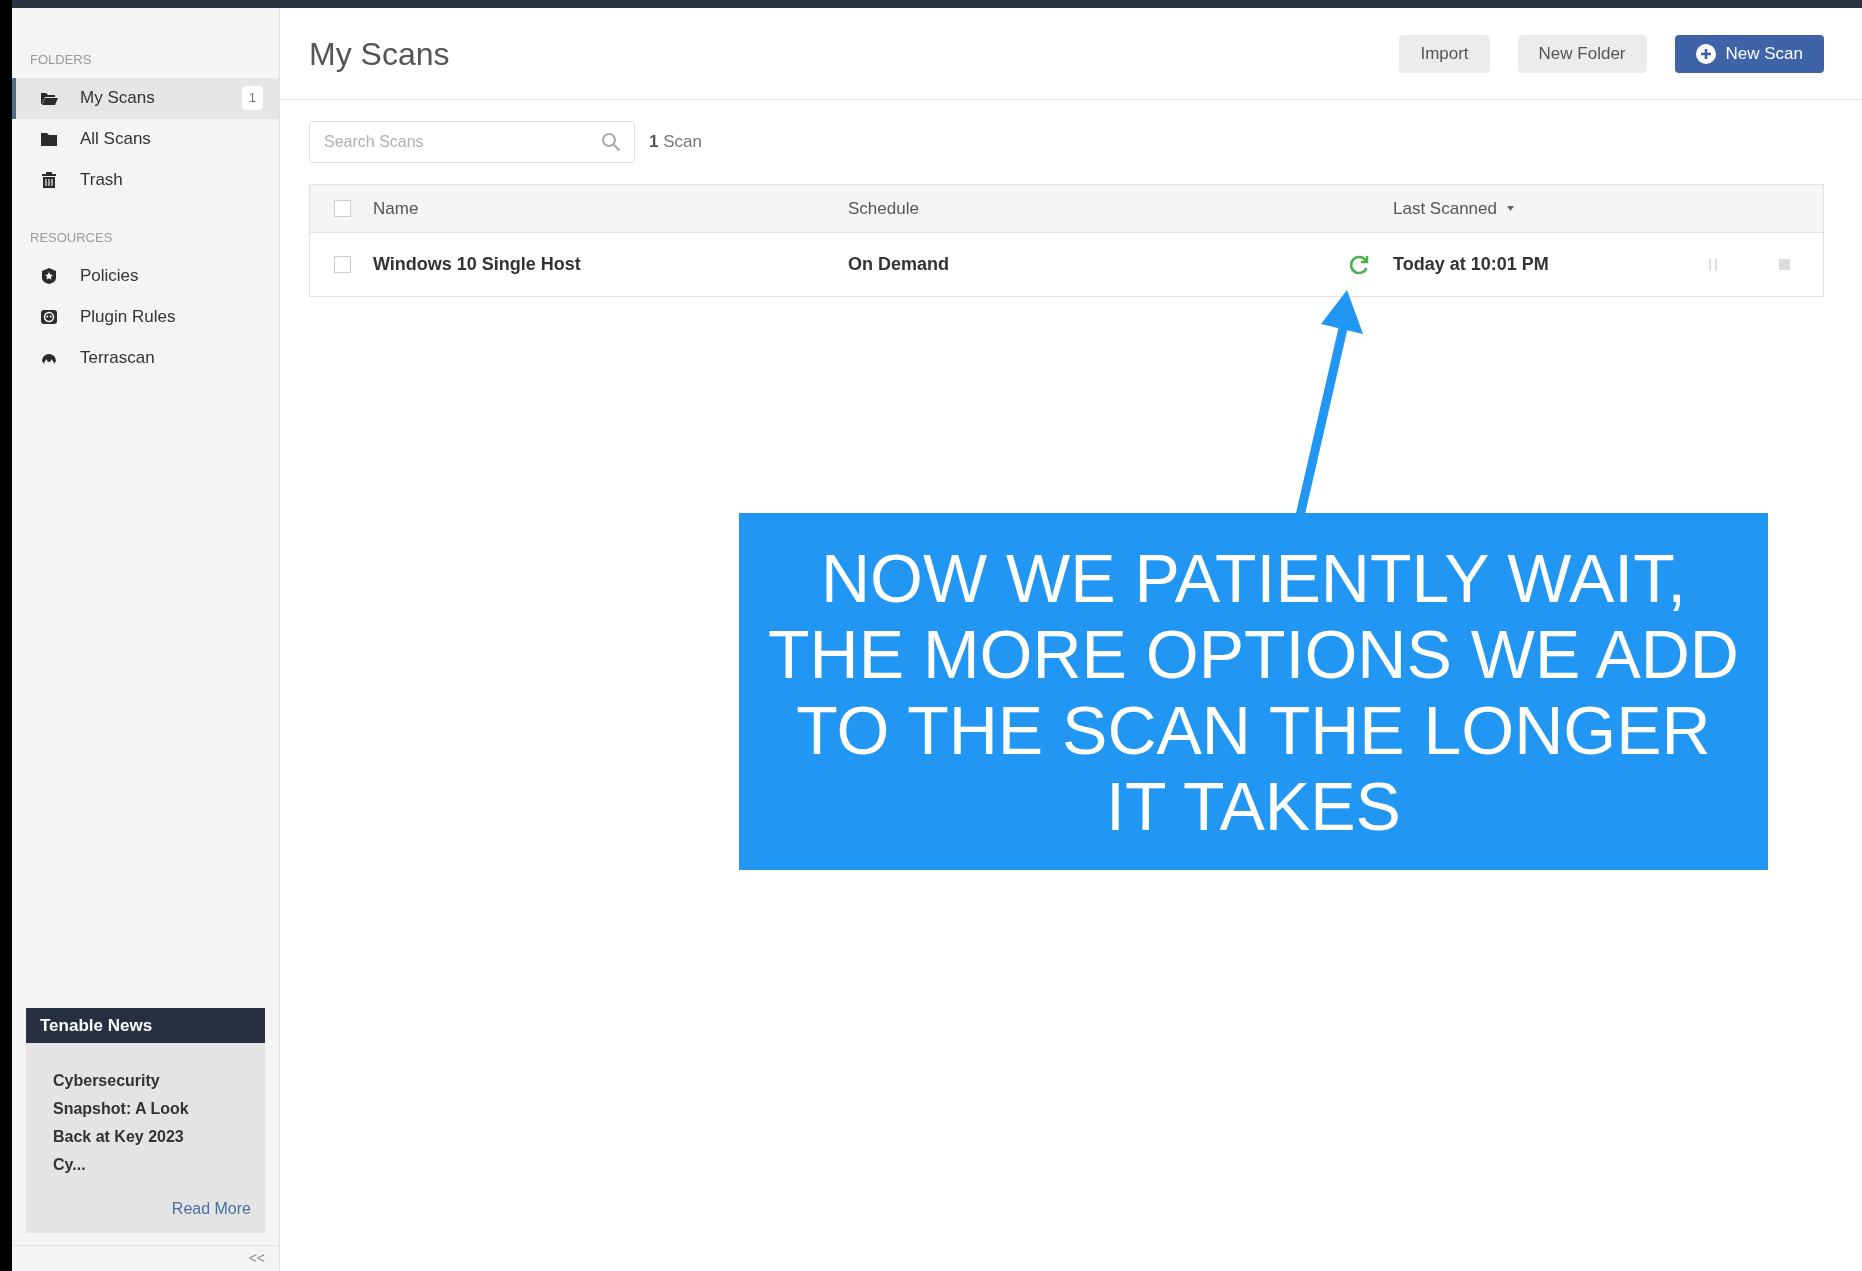  I want to click on item-label: Terrascan, so click(118, 357).